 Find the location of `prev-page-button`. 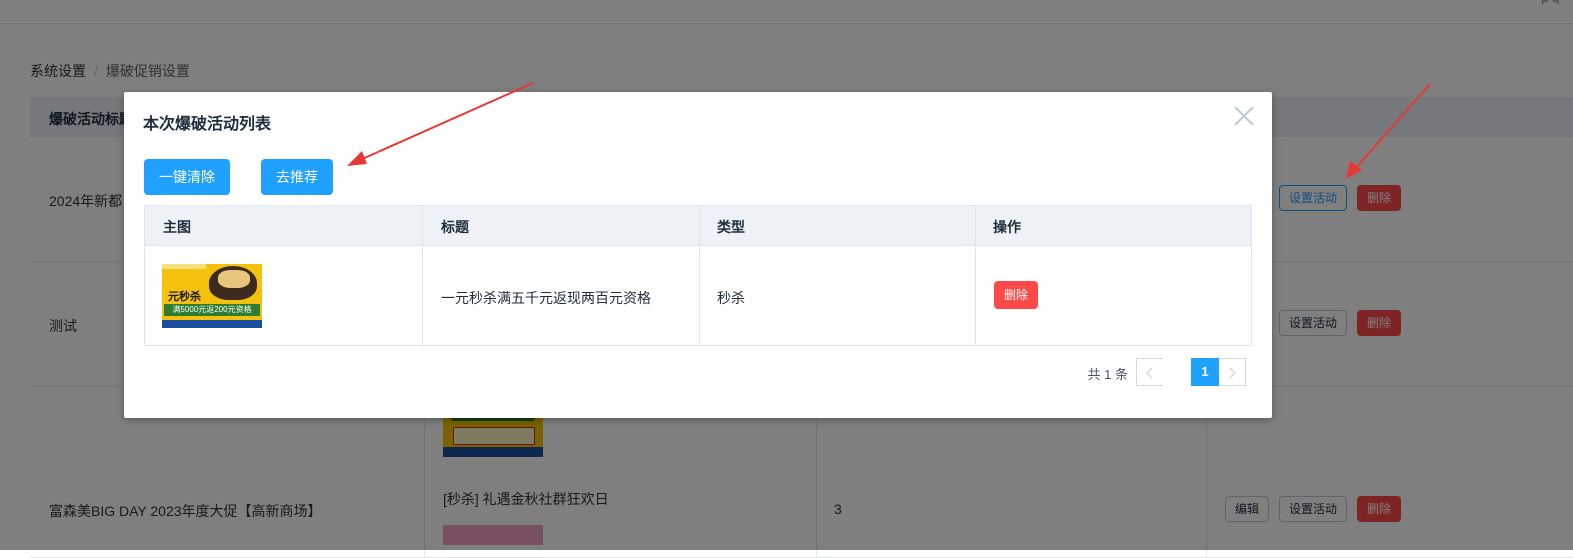

prev-page-button is located at coordinates (1149, 372).